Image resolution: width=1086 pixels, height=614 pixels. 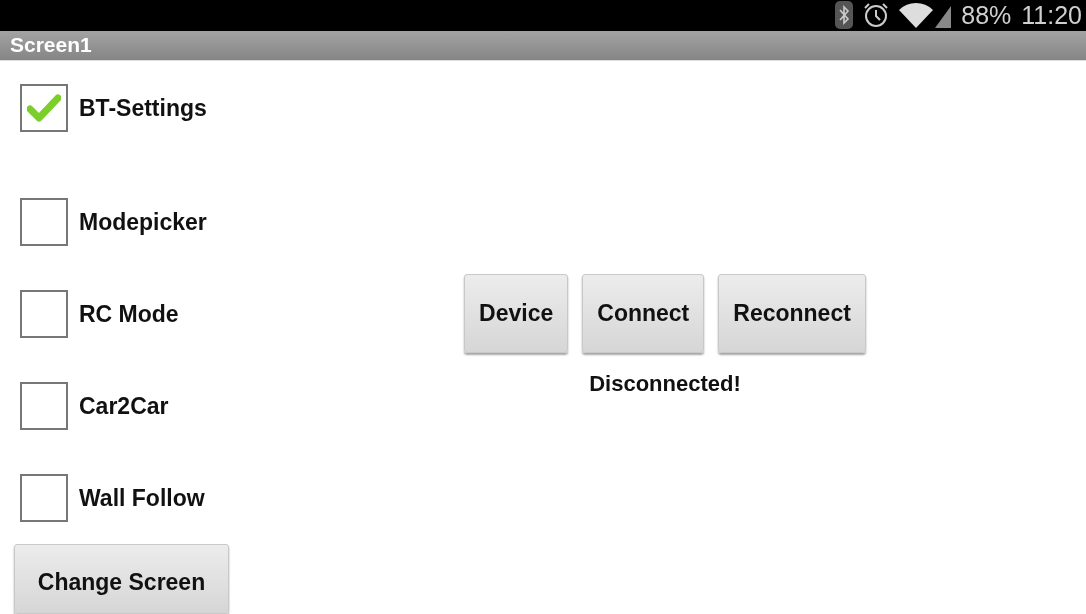 I want to click on connection-button: Reconnect, so click(x=792, y=313).